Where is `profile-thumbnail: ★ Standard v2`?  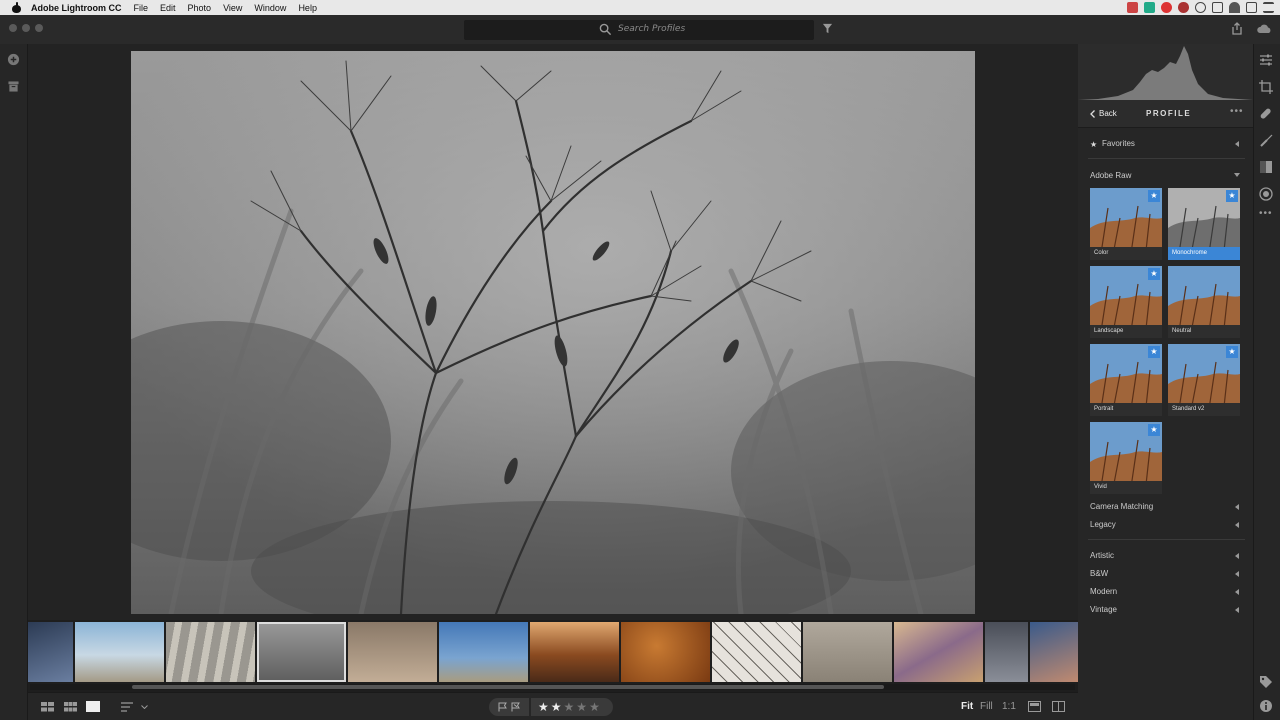
profile-thumbnail: ★ Standard v2 is located at coordinates (1204, 380).